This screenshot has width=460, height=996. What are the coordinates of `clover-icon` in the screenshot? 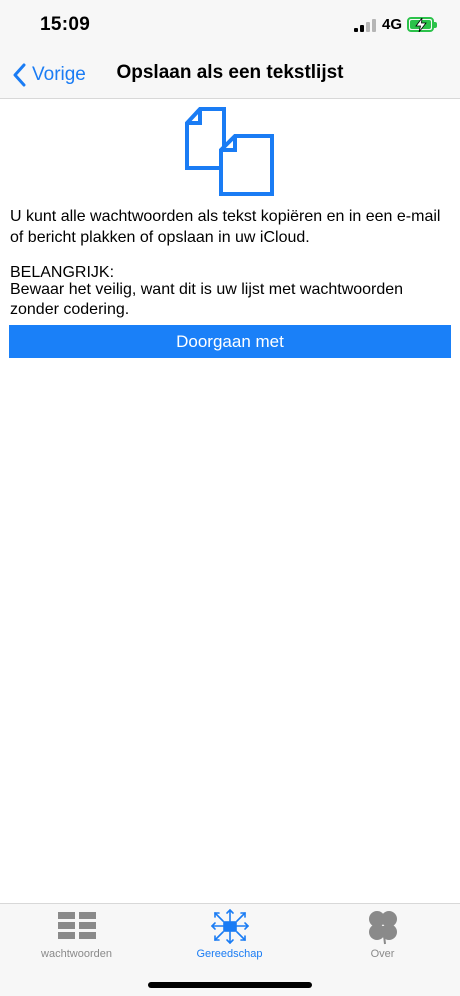 It's located at (382, 928).